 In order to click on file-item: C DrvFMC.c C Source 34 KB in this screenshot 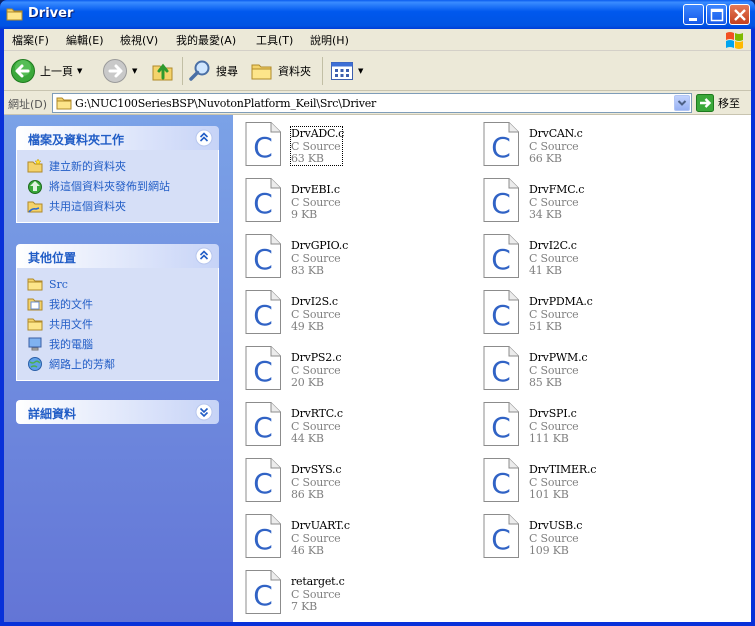, I will do `click(583, 199)`.